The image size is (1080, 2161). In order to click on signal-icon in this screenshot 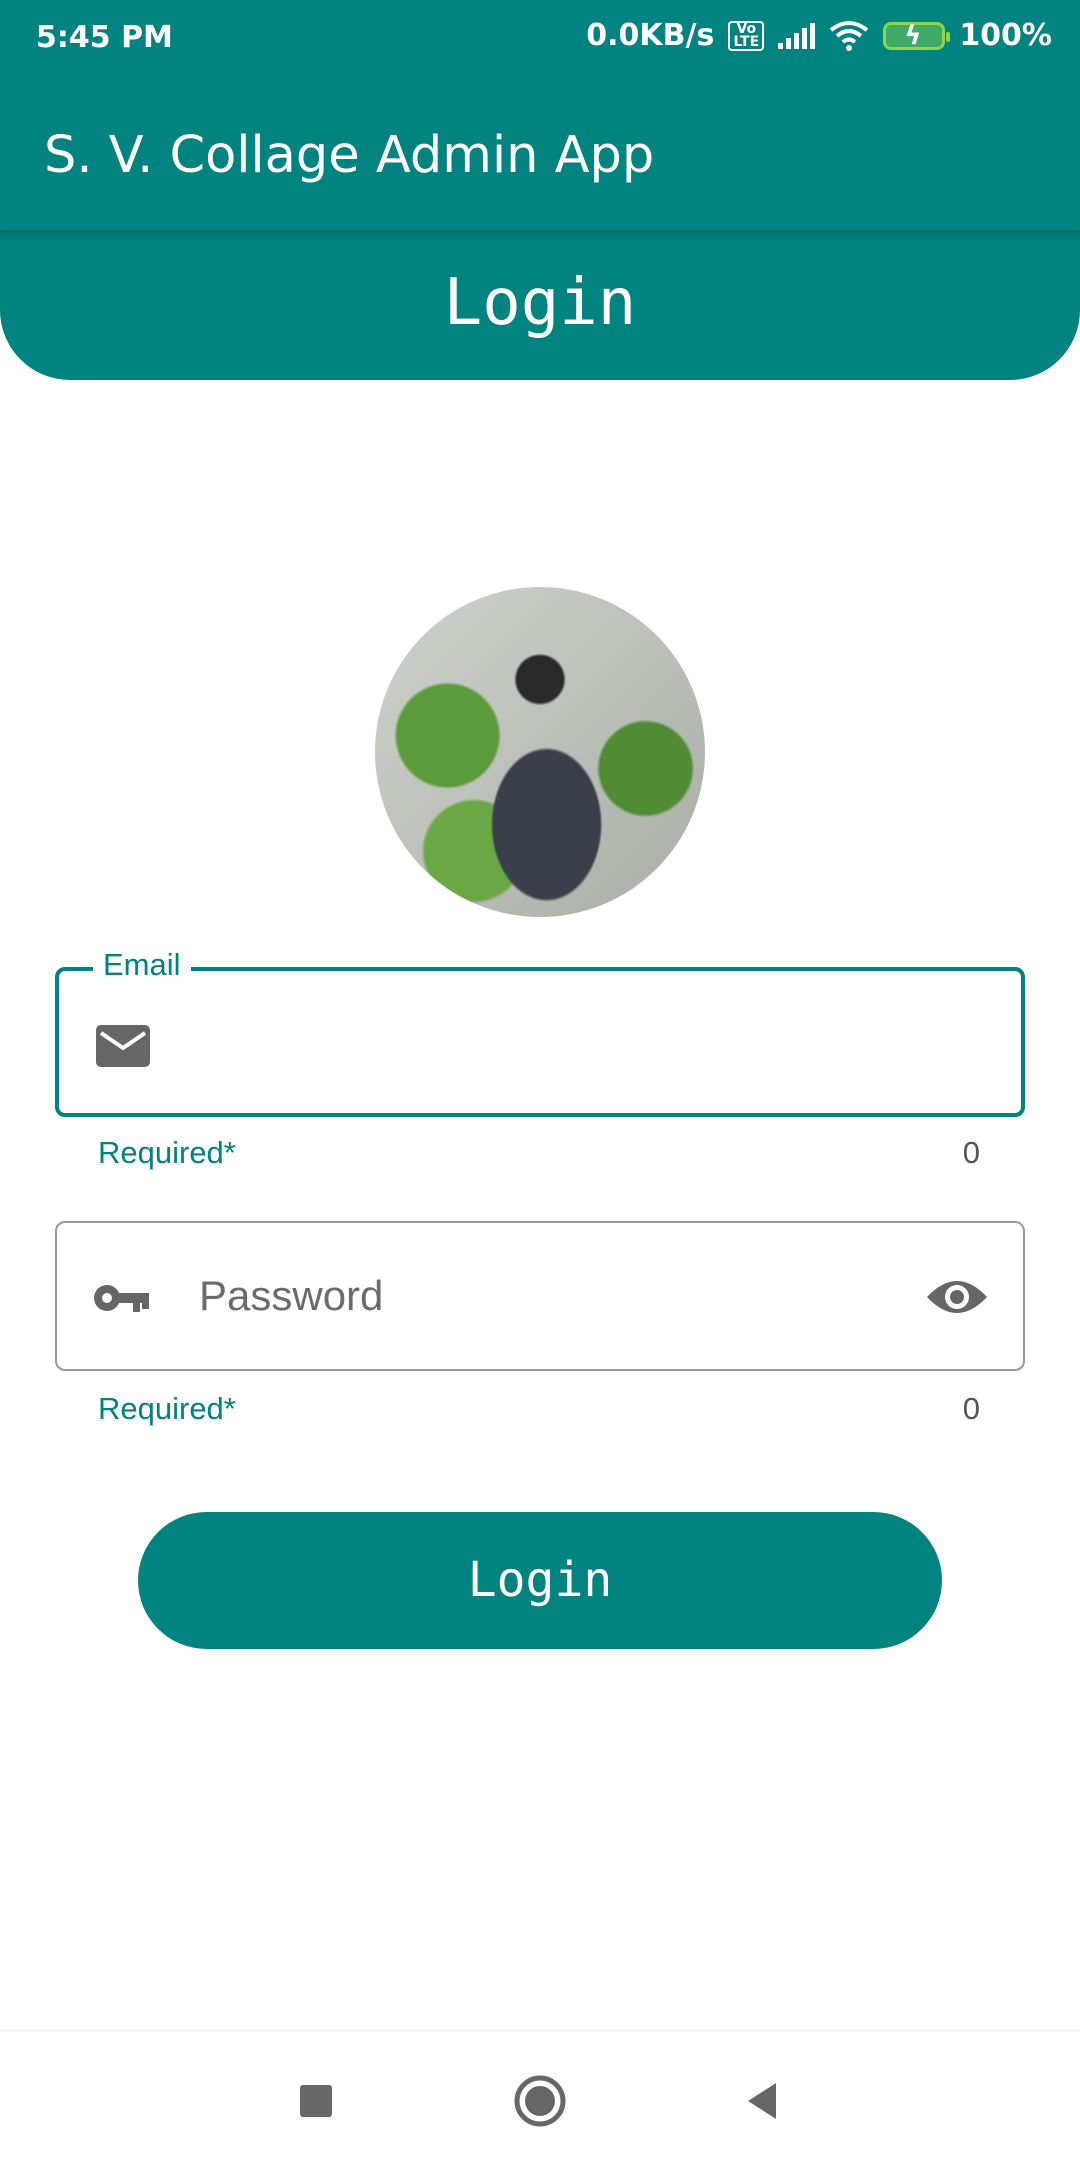, I will do `click(797, 35)`.